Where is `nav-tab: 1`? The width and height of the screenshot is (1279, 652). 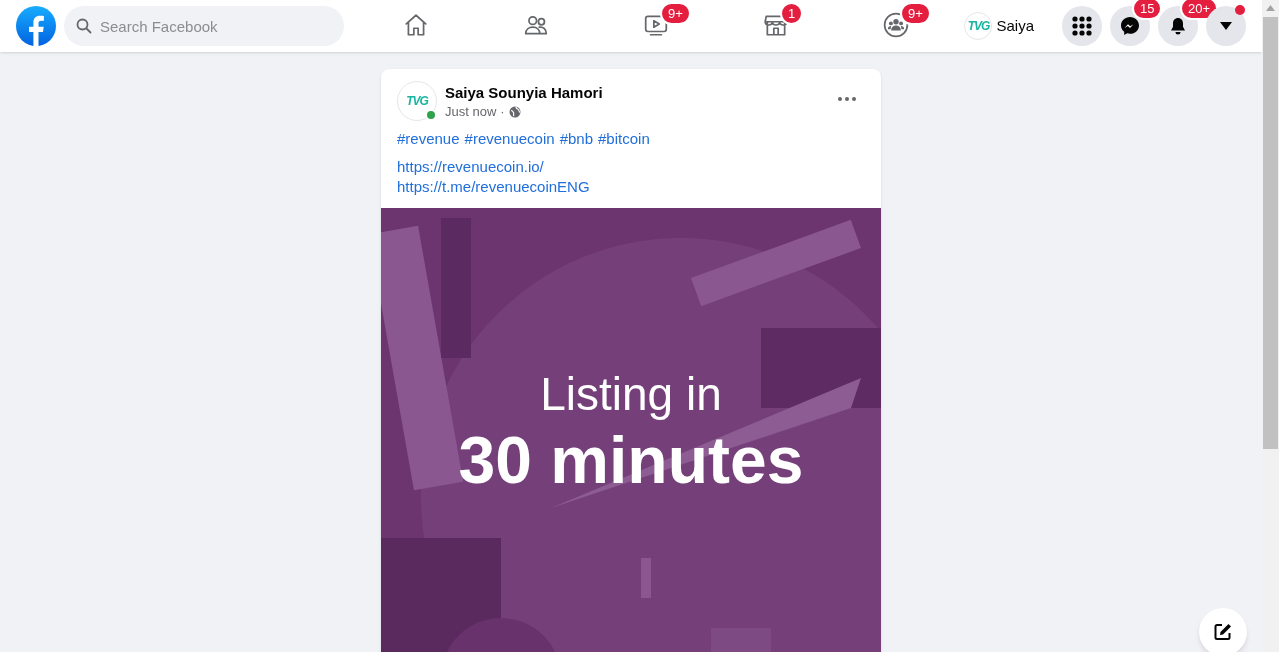 nav-tab: 1 is located at coordinates (776, 26).